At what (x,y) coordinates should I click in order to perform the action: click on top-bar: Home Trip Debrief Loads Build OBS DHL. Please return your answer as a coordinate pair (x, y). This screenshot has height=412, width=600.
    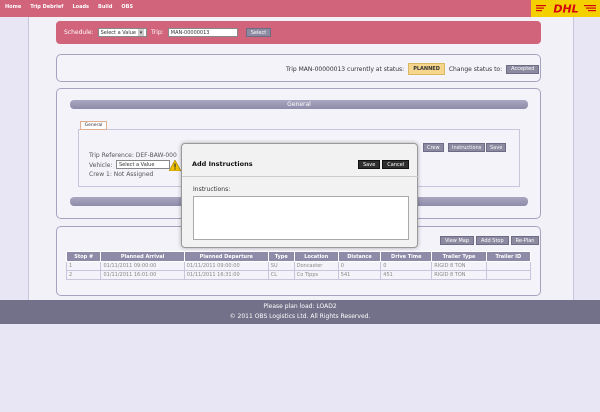
    Looking at the image, I should click on (300, 8).